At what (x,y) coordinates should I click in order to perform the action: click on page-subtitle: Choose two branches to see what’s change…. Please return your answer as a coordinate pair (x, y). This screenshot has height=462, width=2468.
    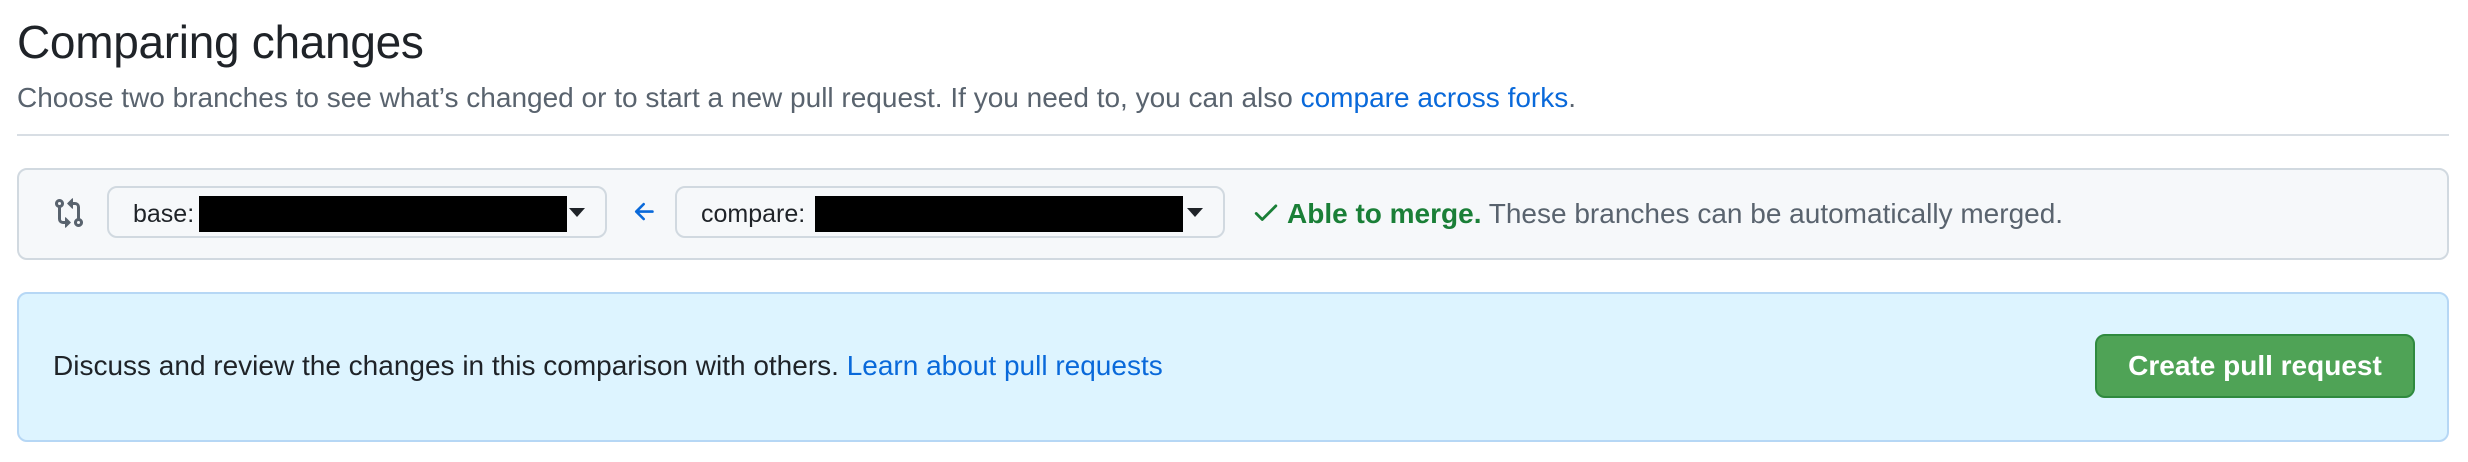
    Looking at the image, I should click on (796, 98).